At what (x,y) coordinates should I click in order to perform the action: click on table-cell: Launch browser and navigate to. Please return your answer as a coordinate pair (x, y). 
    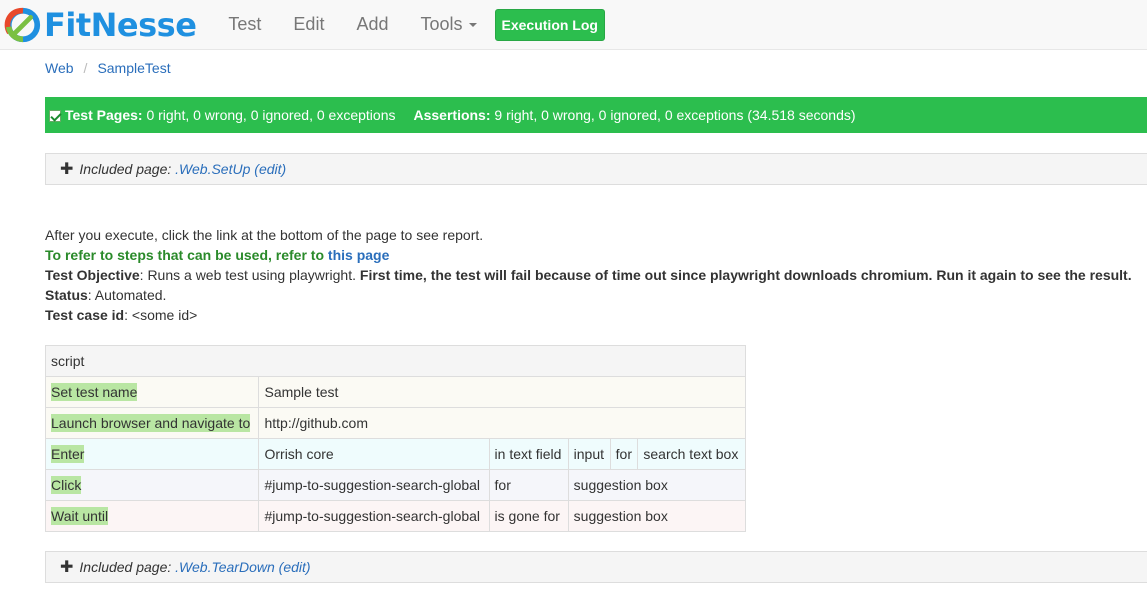
    Looking at the image, I should click on (152, 423).